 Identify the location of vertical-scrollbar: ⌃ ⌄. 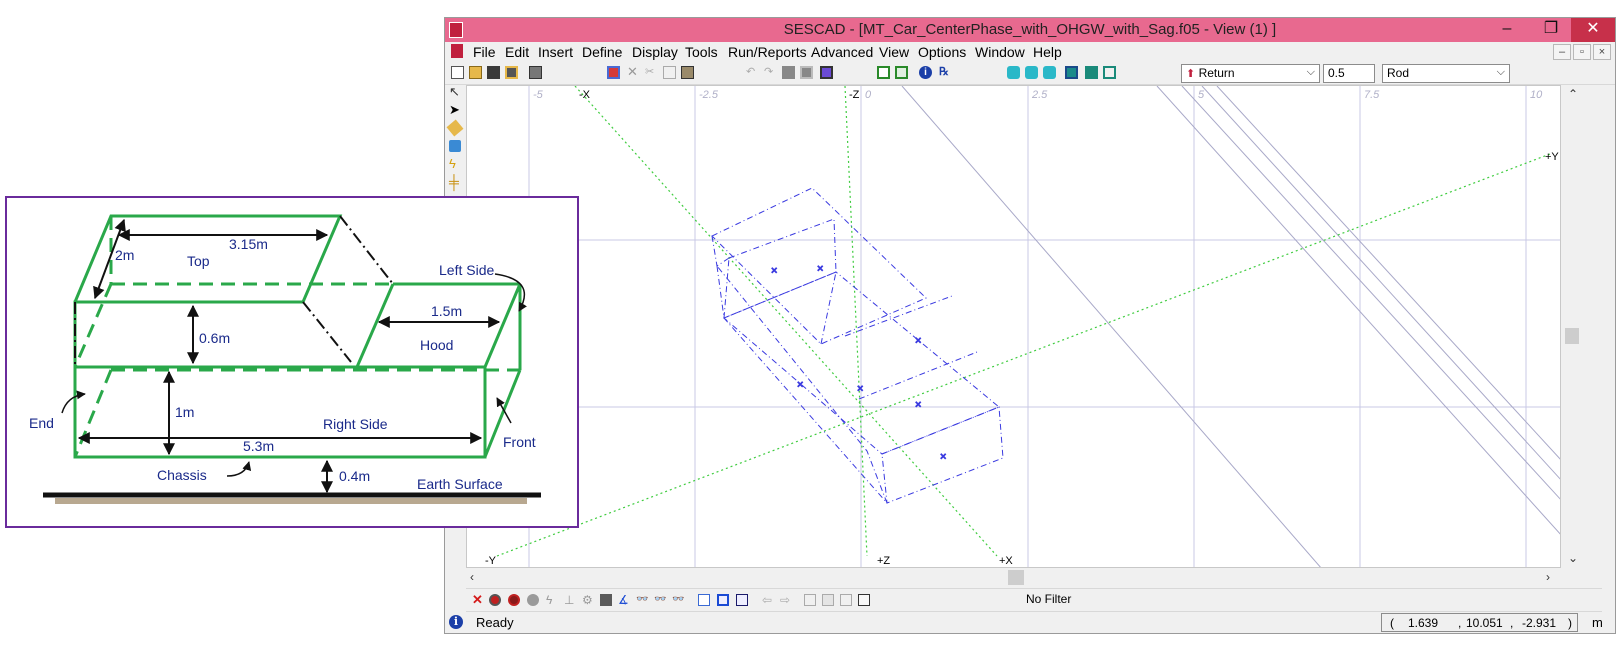
(1572, 326).